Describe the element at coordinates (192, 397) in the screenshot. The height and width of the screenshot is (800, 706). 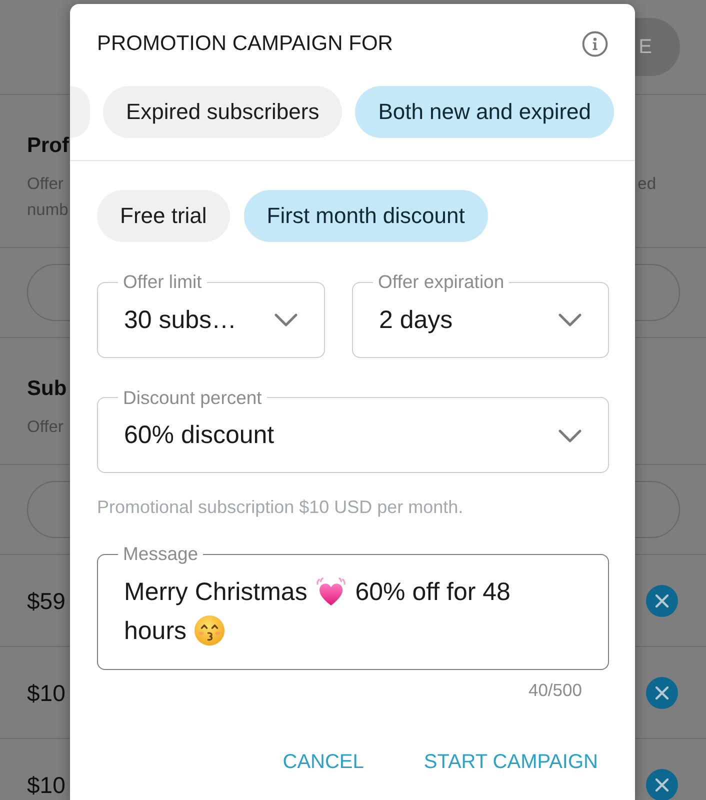
I see `field-label: Discount percent` at that location.